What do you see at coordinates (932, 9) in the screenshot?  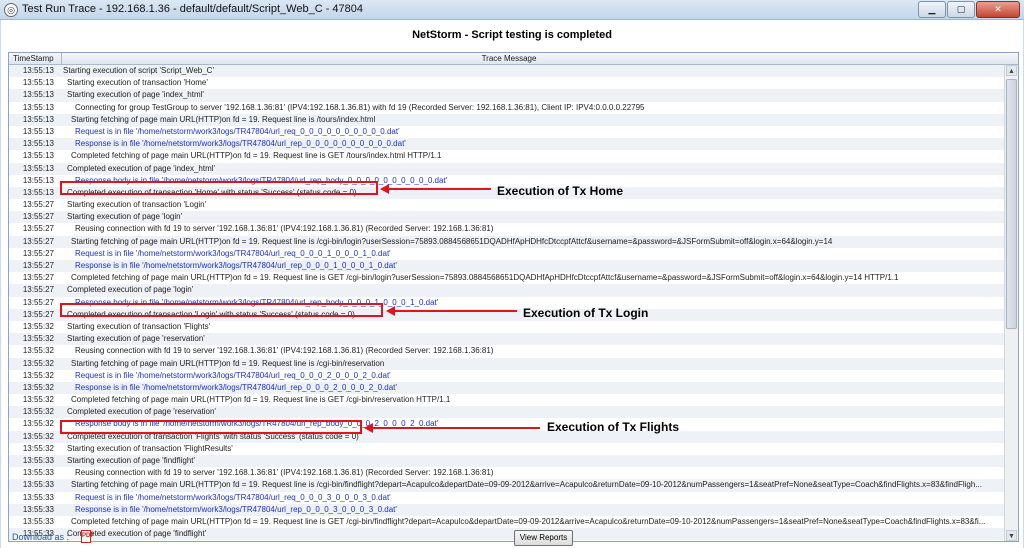 I see `minimize-icon: ▁` at bounding box center [932, 9].